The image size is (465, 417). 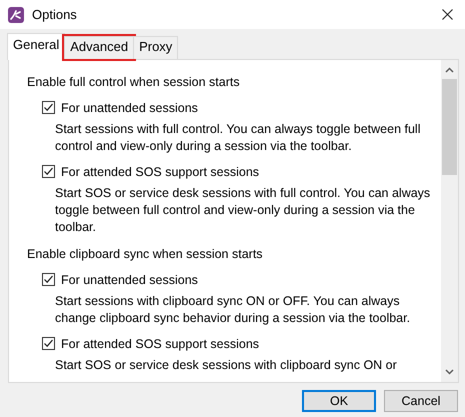 I want to click on dialog-button: OK, so click(x=339, y=401).